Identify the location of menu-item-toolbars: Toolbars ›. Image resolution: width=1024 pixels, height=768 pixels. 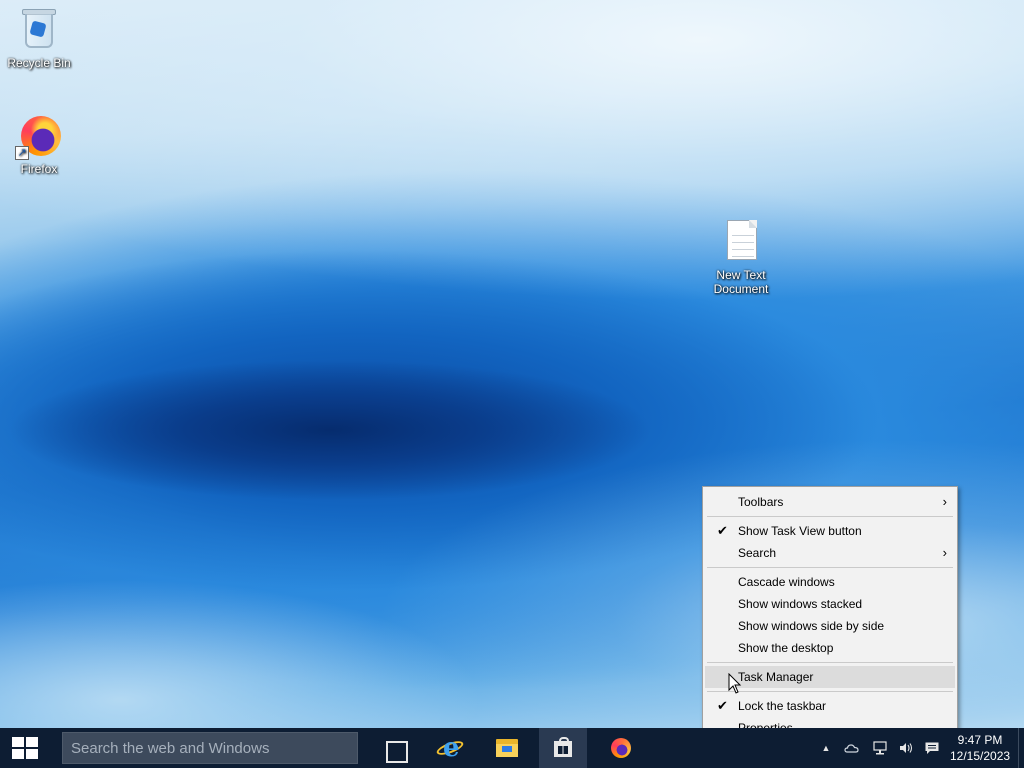
(830, 502).